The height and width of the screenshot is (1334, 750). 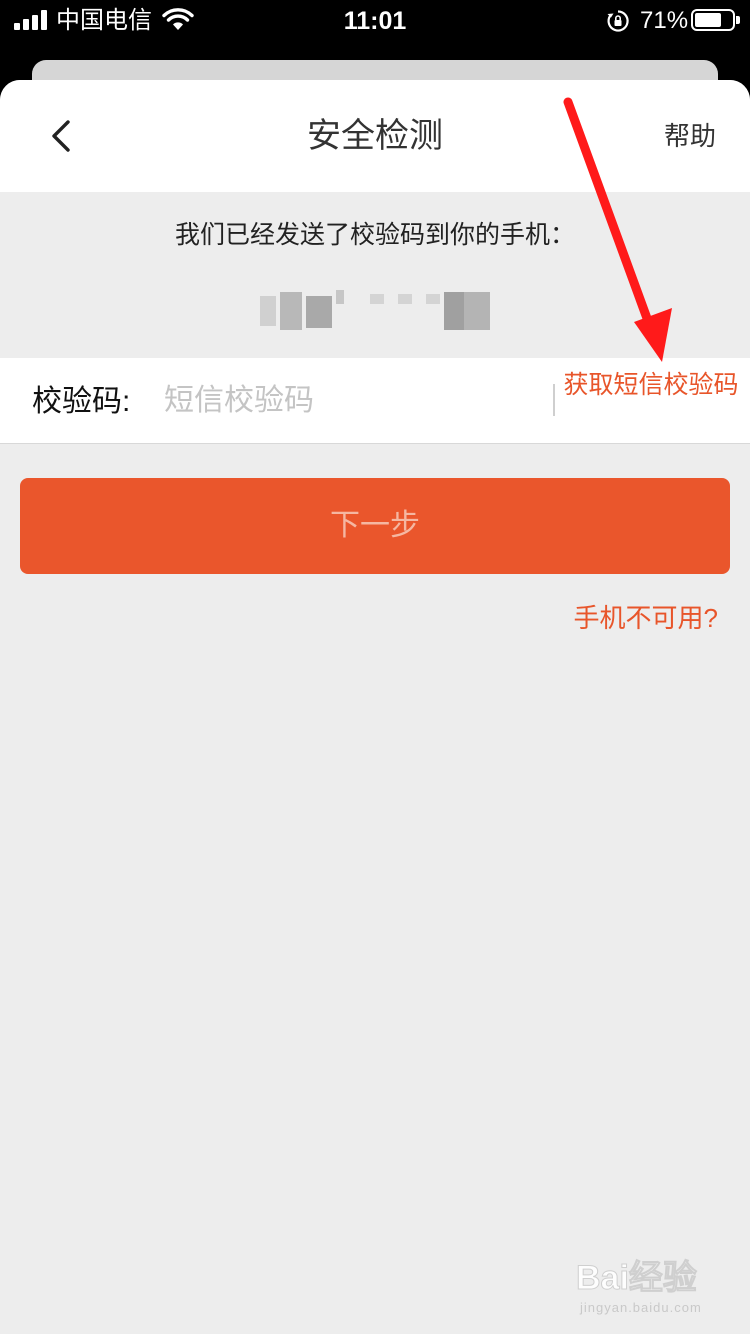 What do you see at coordinates (374, 235) in the screenshot?
I see `code-sent-message: 我们已经发送了校验码到你的手机：` at bounding box center [374, 235].